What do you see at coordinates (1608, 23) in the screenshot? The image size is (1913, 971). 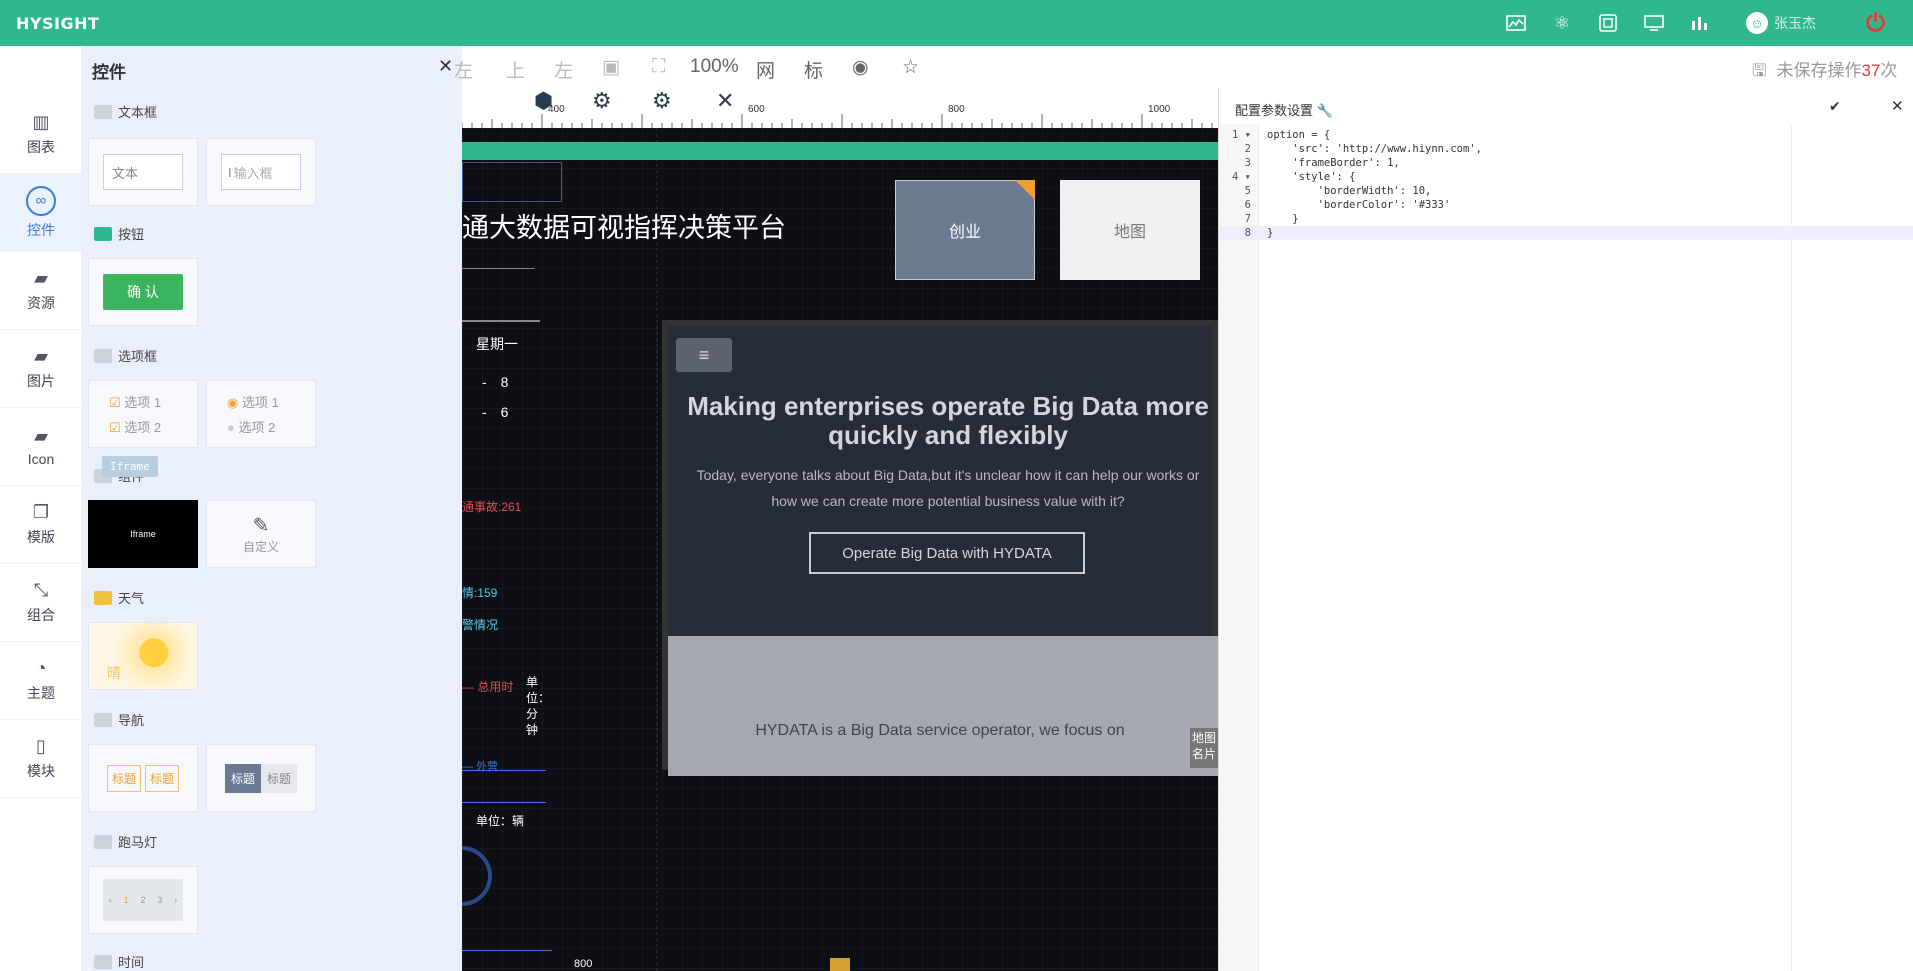 I see `share-icon` at bounding box center [1608, 23].